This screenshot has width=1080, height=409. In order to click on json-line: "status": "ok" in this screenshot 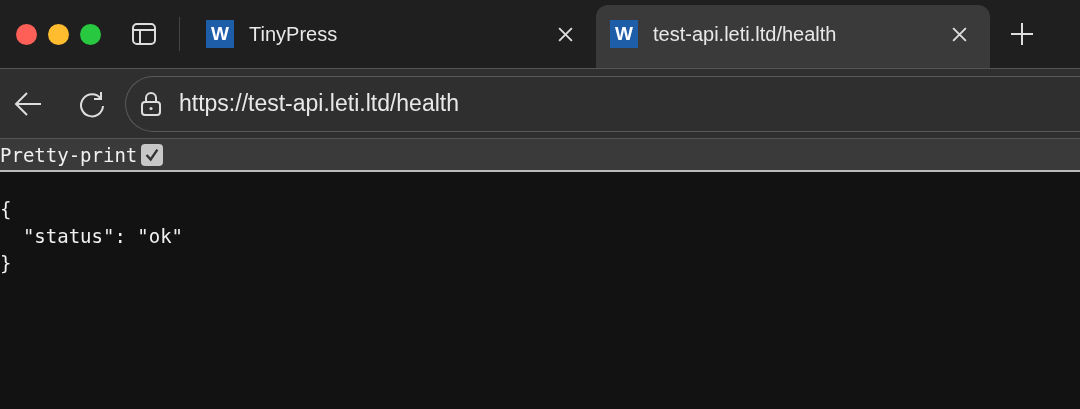, I will do `click(103, 236)`.